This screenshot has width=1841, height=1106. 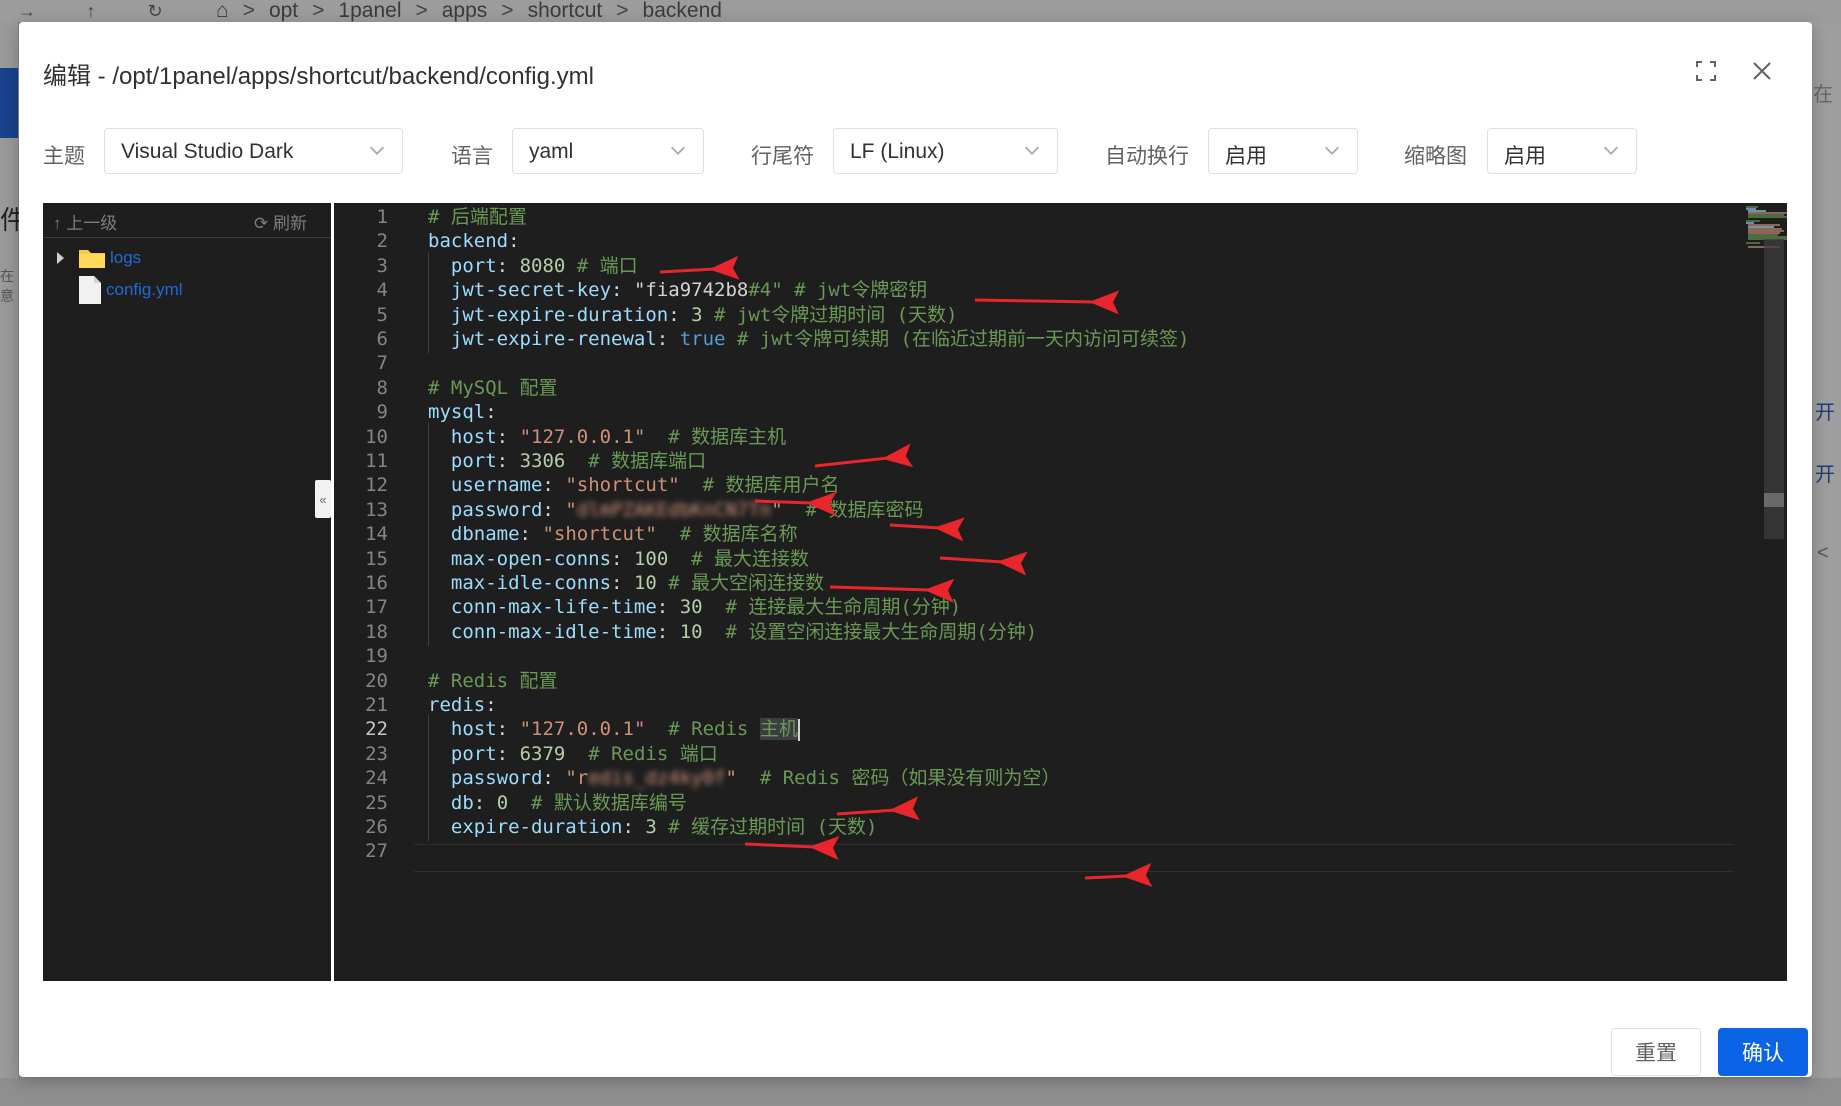 What do you see at coordinates (782, 156) in the screenshot?
I see `eol-label: 行尾符` at bounding box center [782, 156].